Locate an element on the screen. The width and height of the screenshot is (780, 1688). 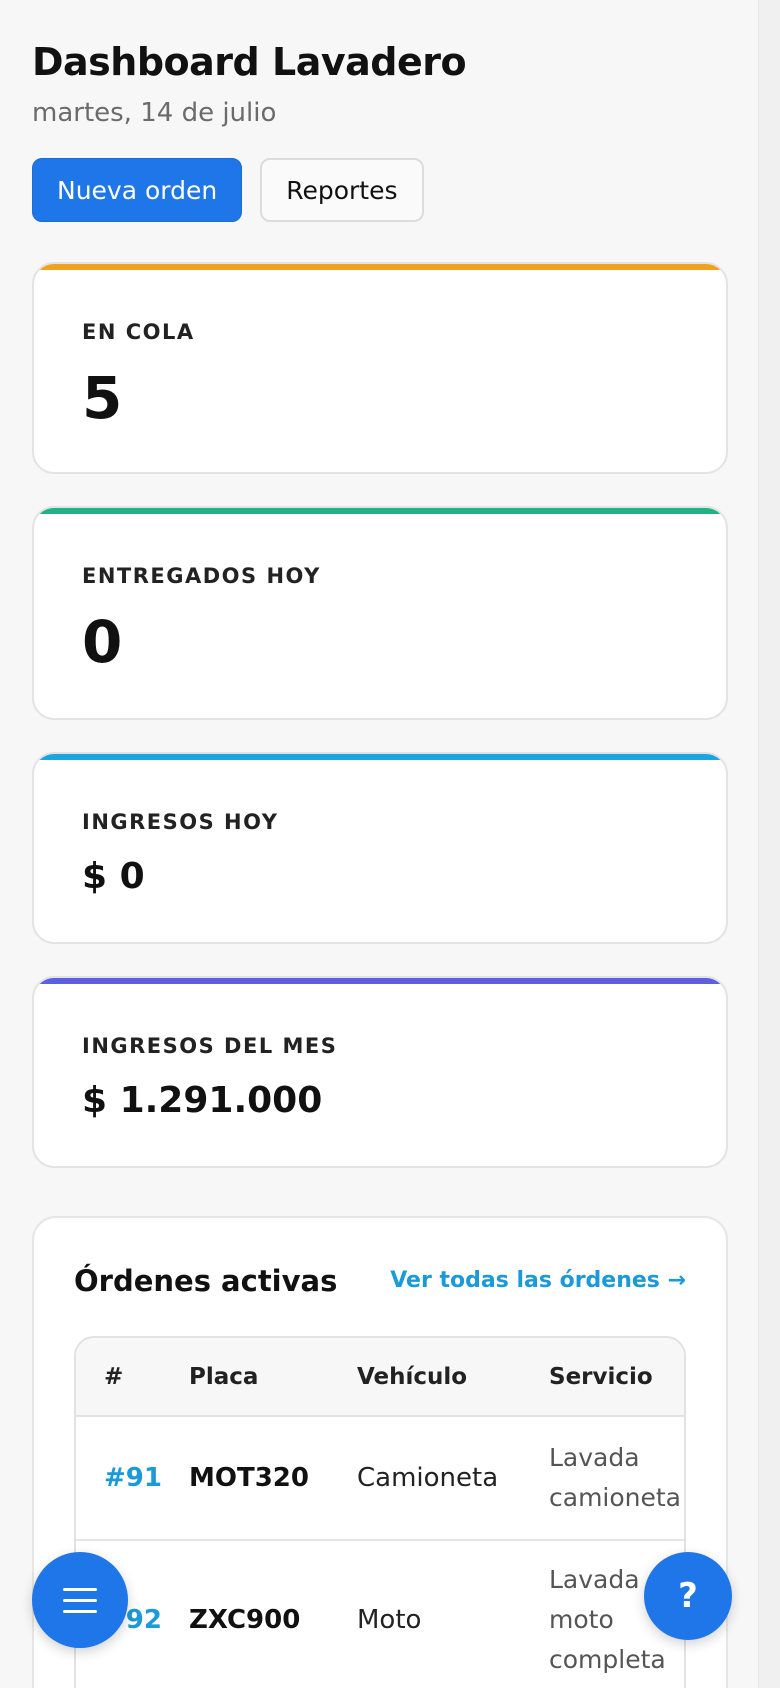
stat-label: INGRESOS HOY is located at coordinates (180, 822).